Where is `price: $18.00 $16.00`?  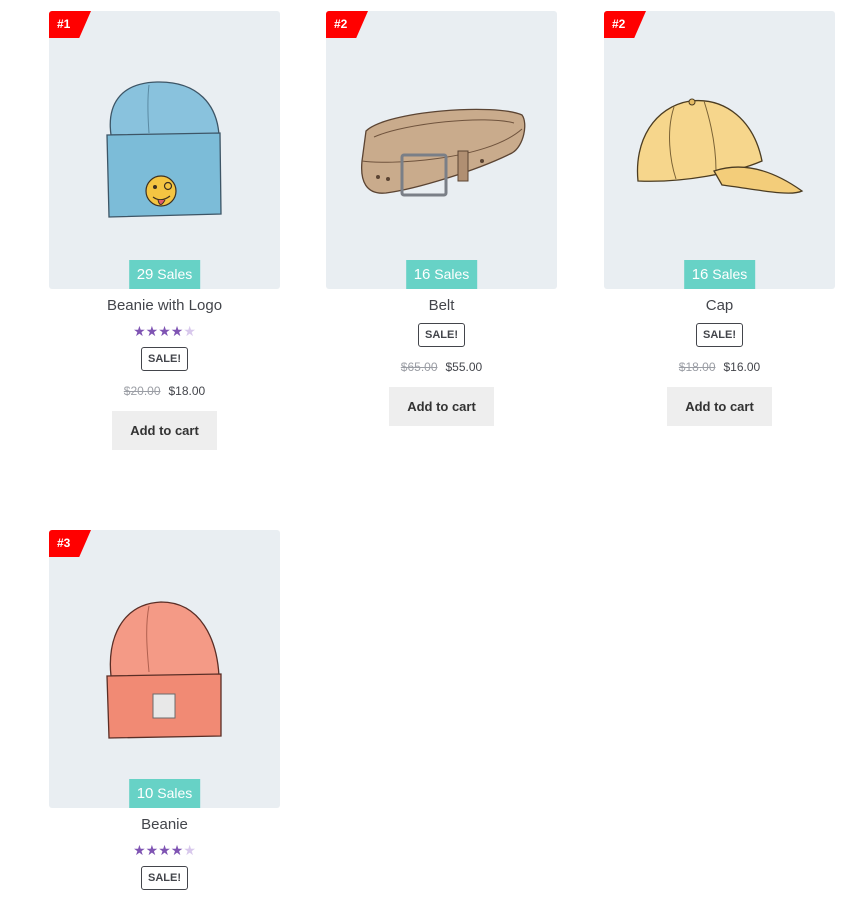 price: $18.00 $16.00 is located at coordinates (719, 367).